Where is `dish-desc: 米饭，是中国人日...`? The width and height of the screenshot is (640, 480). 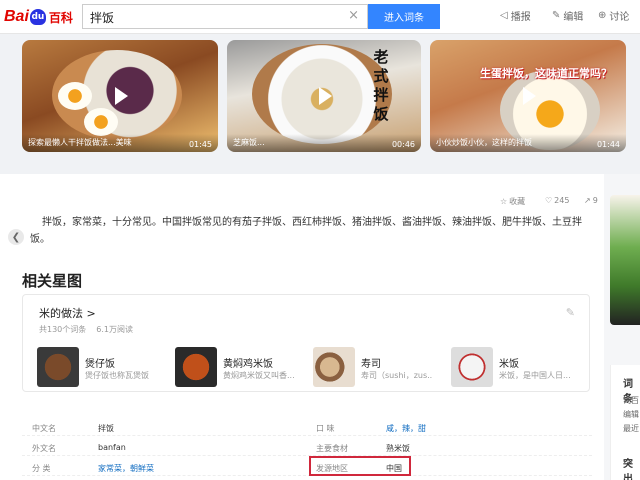 dish-desc: 米饭，是中国人日... is located at coordinates (535, 375).